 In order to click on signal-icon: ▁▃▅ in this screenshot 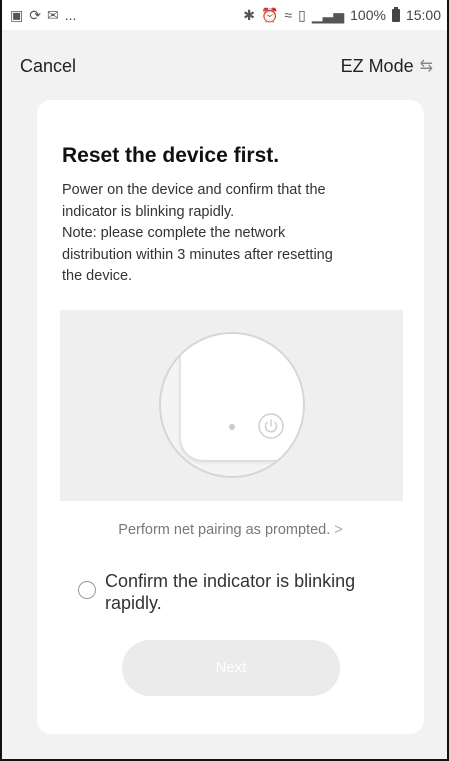, I will do `click(328, 15)`.